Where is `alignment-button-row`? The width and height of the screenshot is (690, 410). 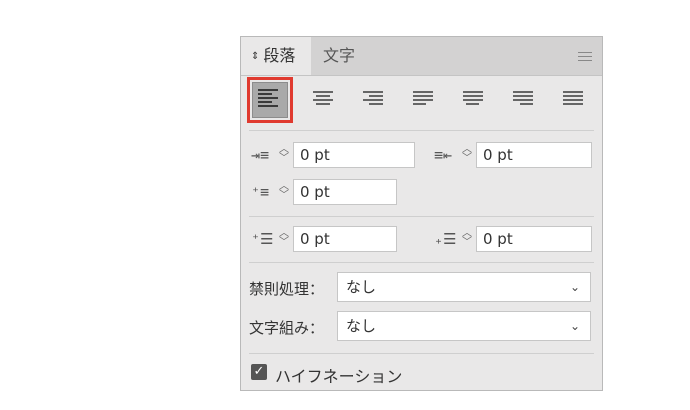 alignment-button-row is located at coordinates (422, 100).